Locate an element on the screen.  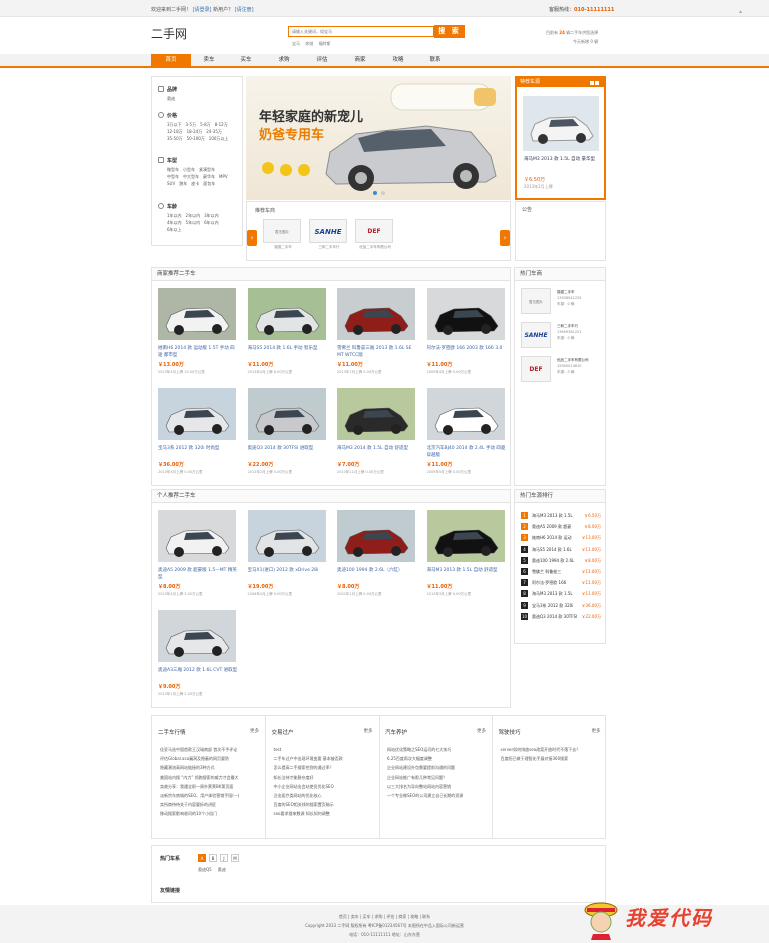
filter-option: 6年以内 is located at coordinates (211, 222).